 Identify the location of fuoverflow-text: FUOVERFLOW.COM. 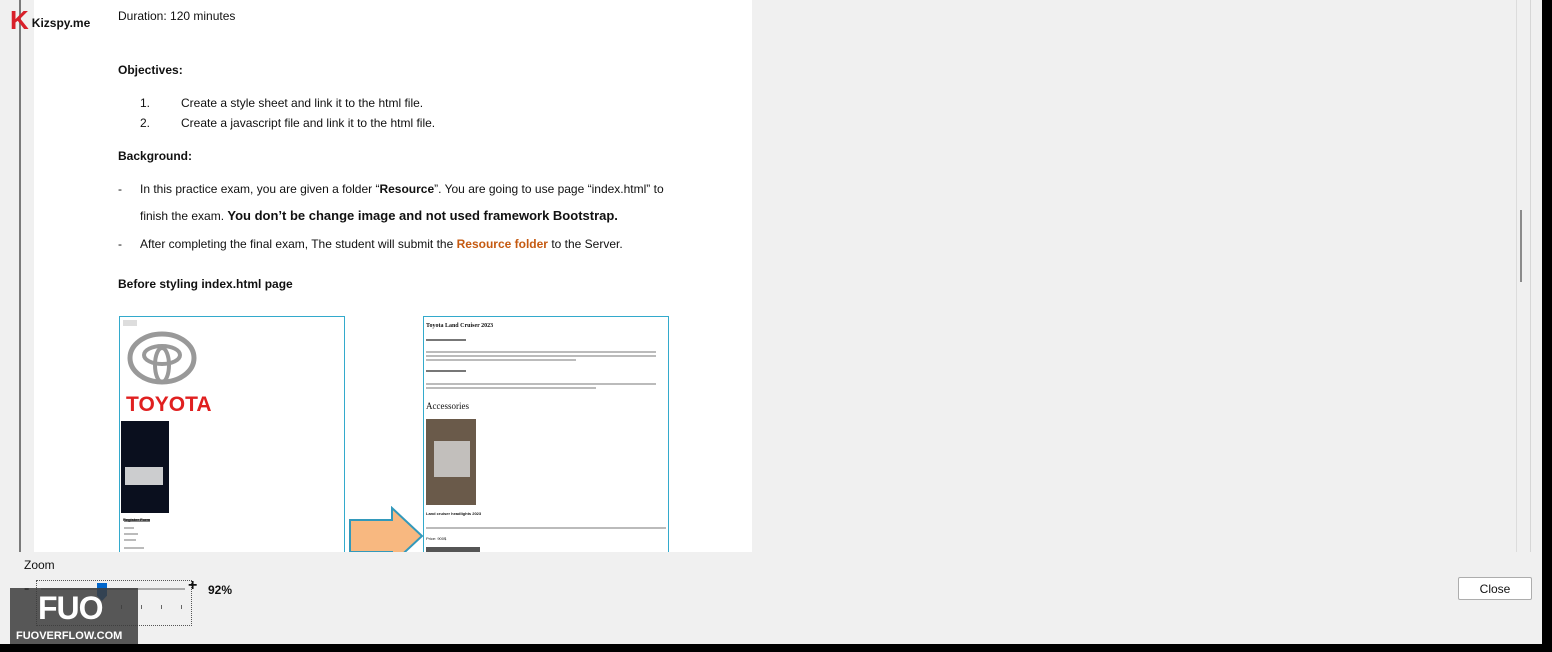
(69, 636).